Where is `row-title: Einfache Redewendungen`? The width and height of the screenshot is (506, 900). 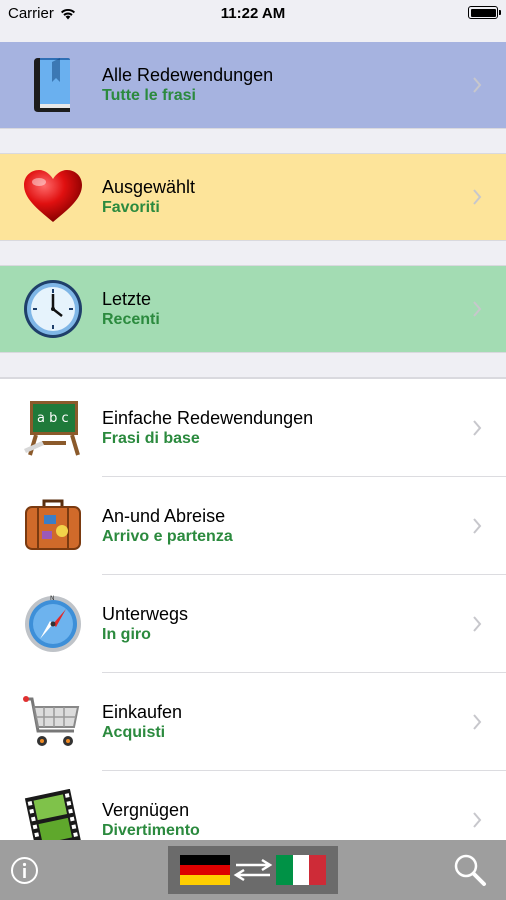
row-title: Einfache Redewendungen is located at coordinates (208, 418).